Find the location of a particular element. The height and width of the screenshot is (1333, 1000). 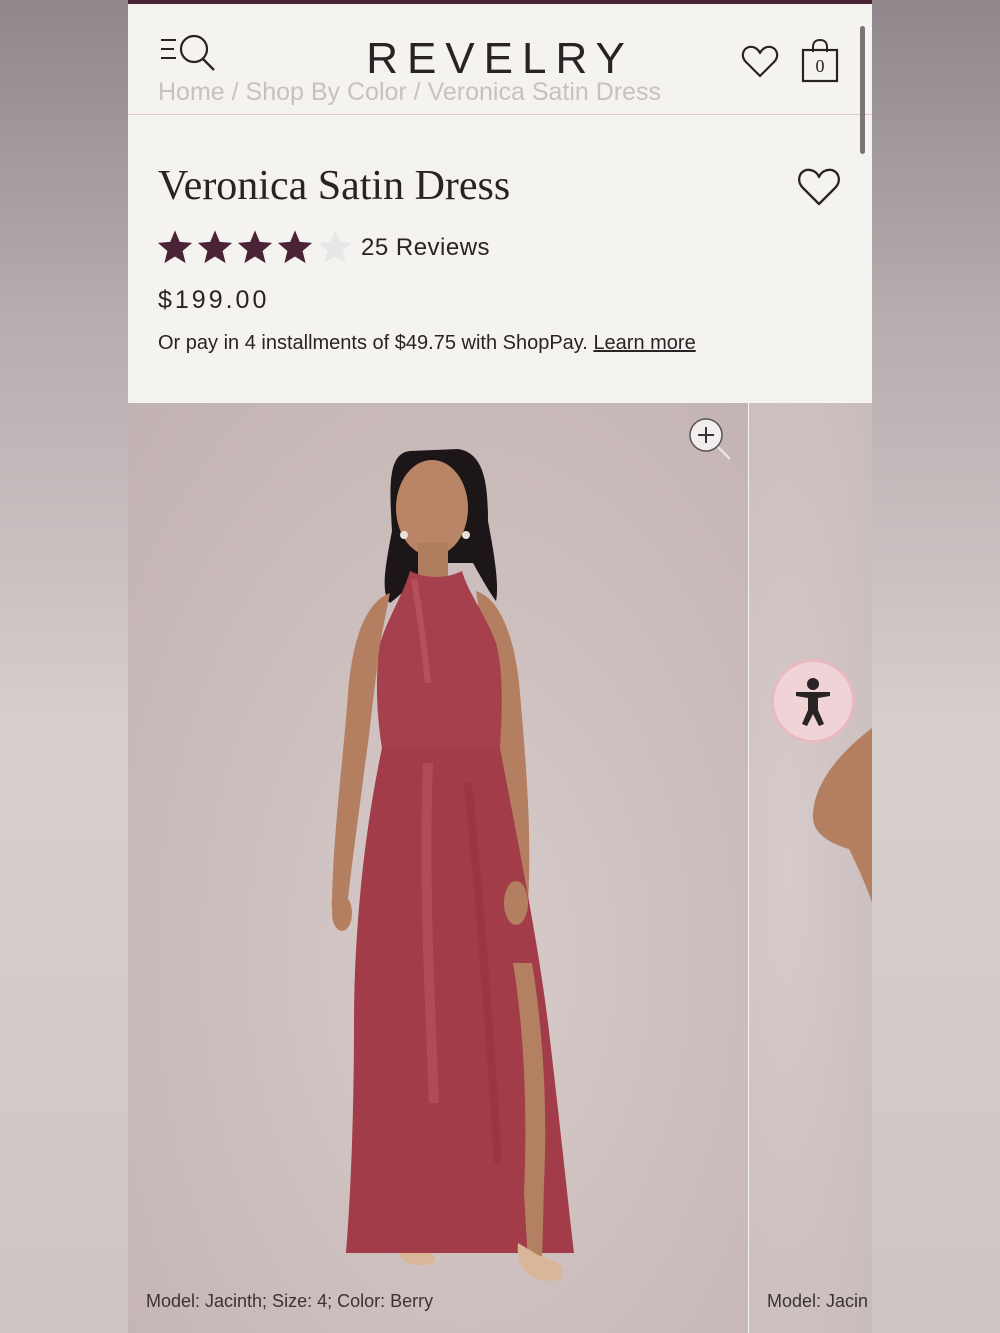

shopping-bag-icon: 0 is located at coordinates (820, 61).